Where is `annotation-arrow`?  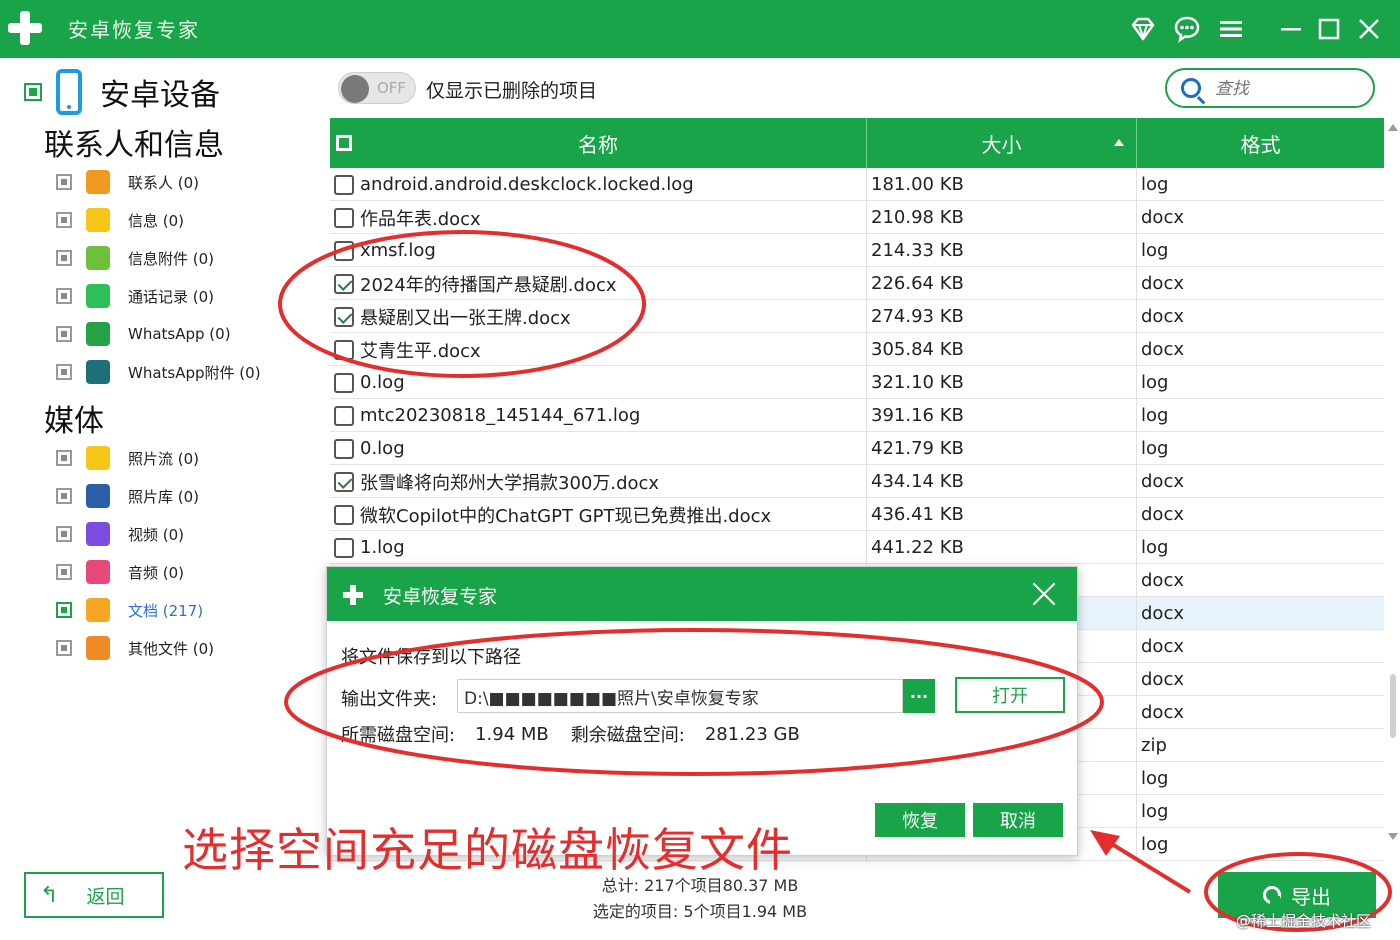
annotation-arrow is located at coordinates (1146, 865).